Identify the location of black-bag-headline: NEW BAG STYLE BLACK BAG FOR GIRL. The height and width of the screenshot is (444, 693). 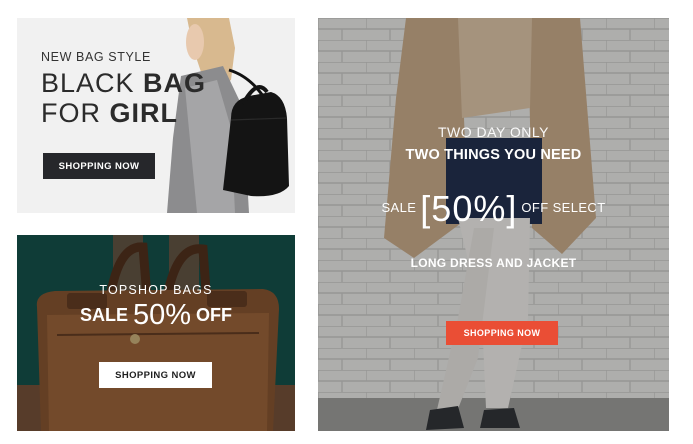
(123, 89).